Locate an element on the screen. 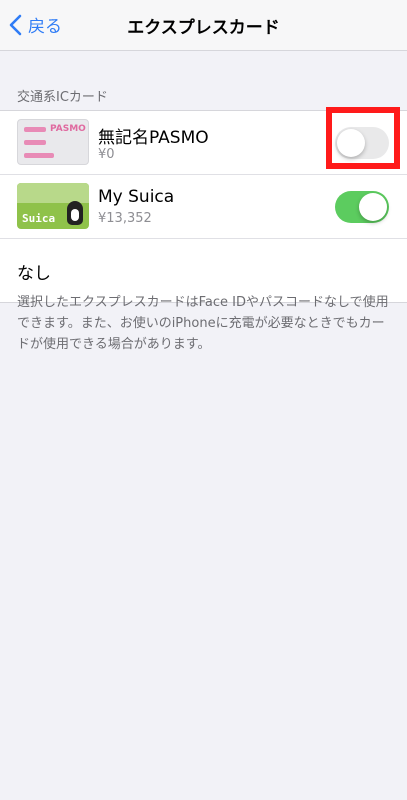  highlight-box is located at coordinates (363, 138).